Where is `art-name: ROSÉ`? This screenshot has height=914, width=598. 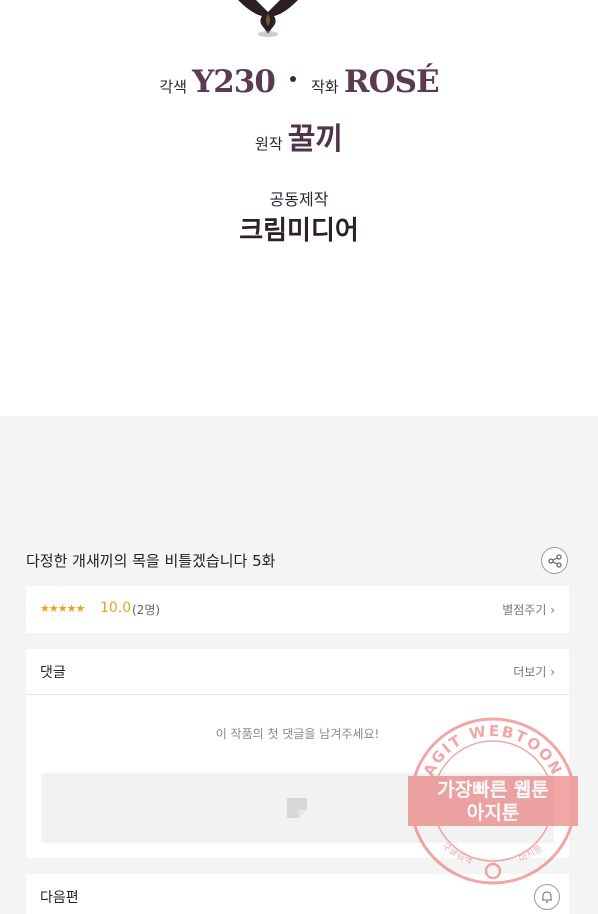 art-name: ROSÉ is located at coordinates (391, 82).